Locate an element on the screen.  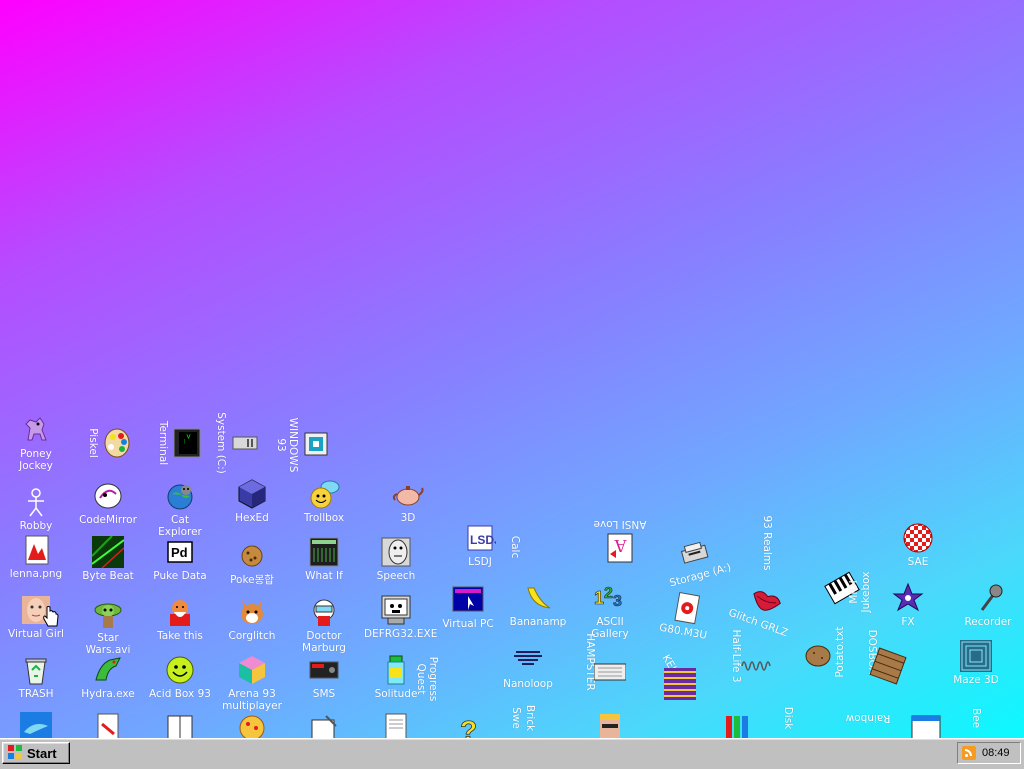
calculator-icon is located at coordinates (539, 547).